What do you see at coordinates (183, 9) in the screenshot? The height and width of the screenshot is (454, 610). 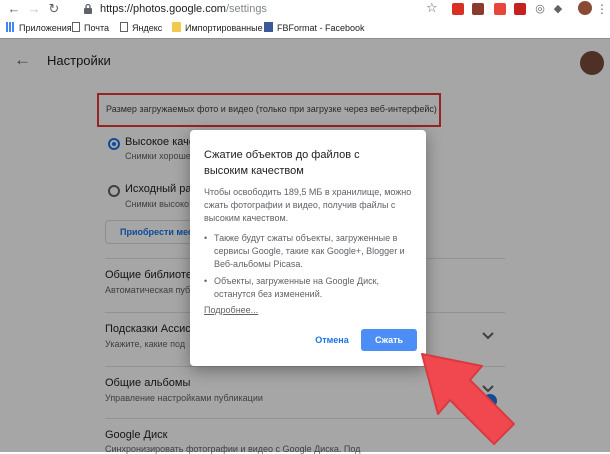 I see `url-text: https://photos.google.com/settings` at bounding box center [183, 9].